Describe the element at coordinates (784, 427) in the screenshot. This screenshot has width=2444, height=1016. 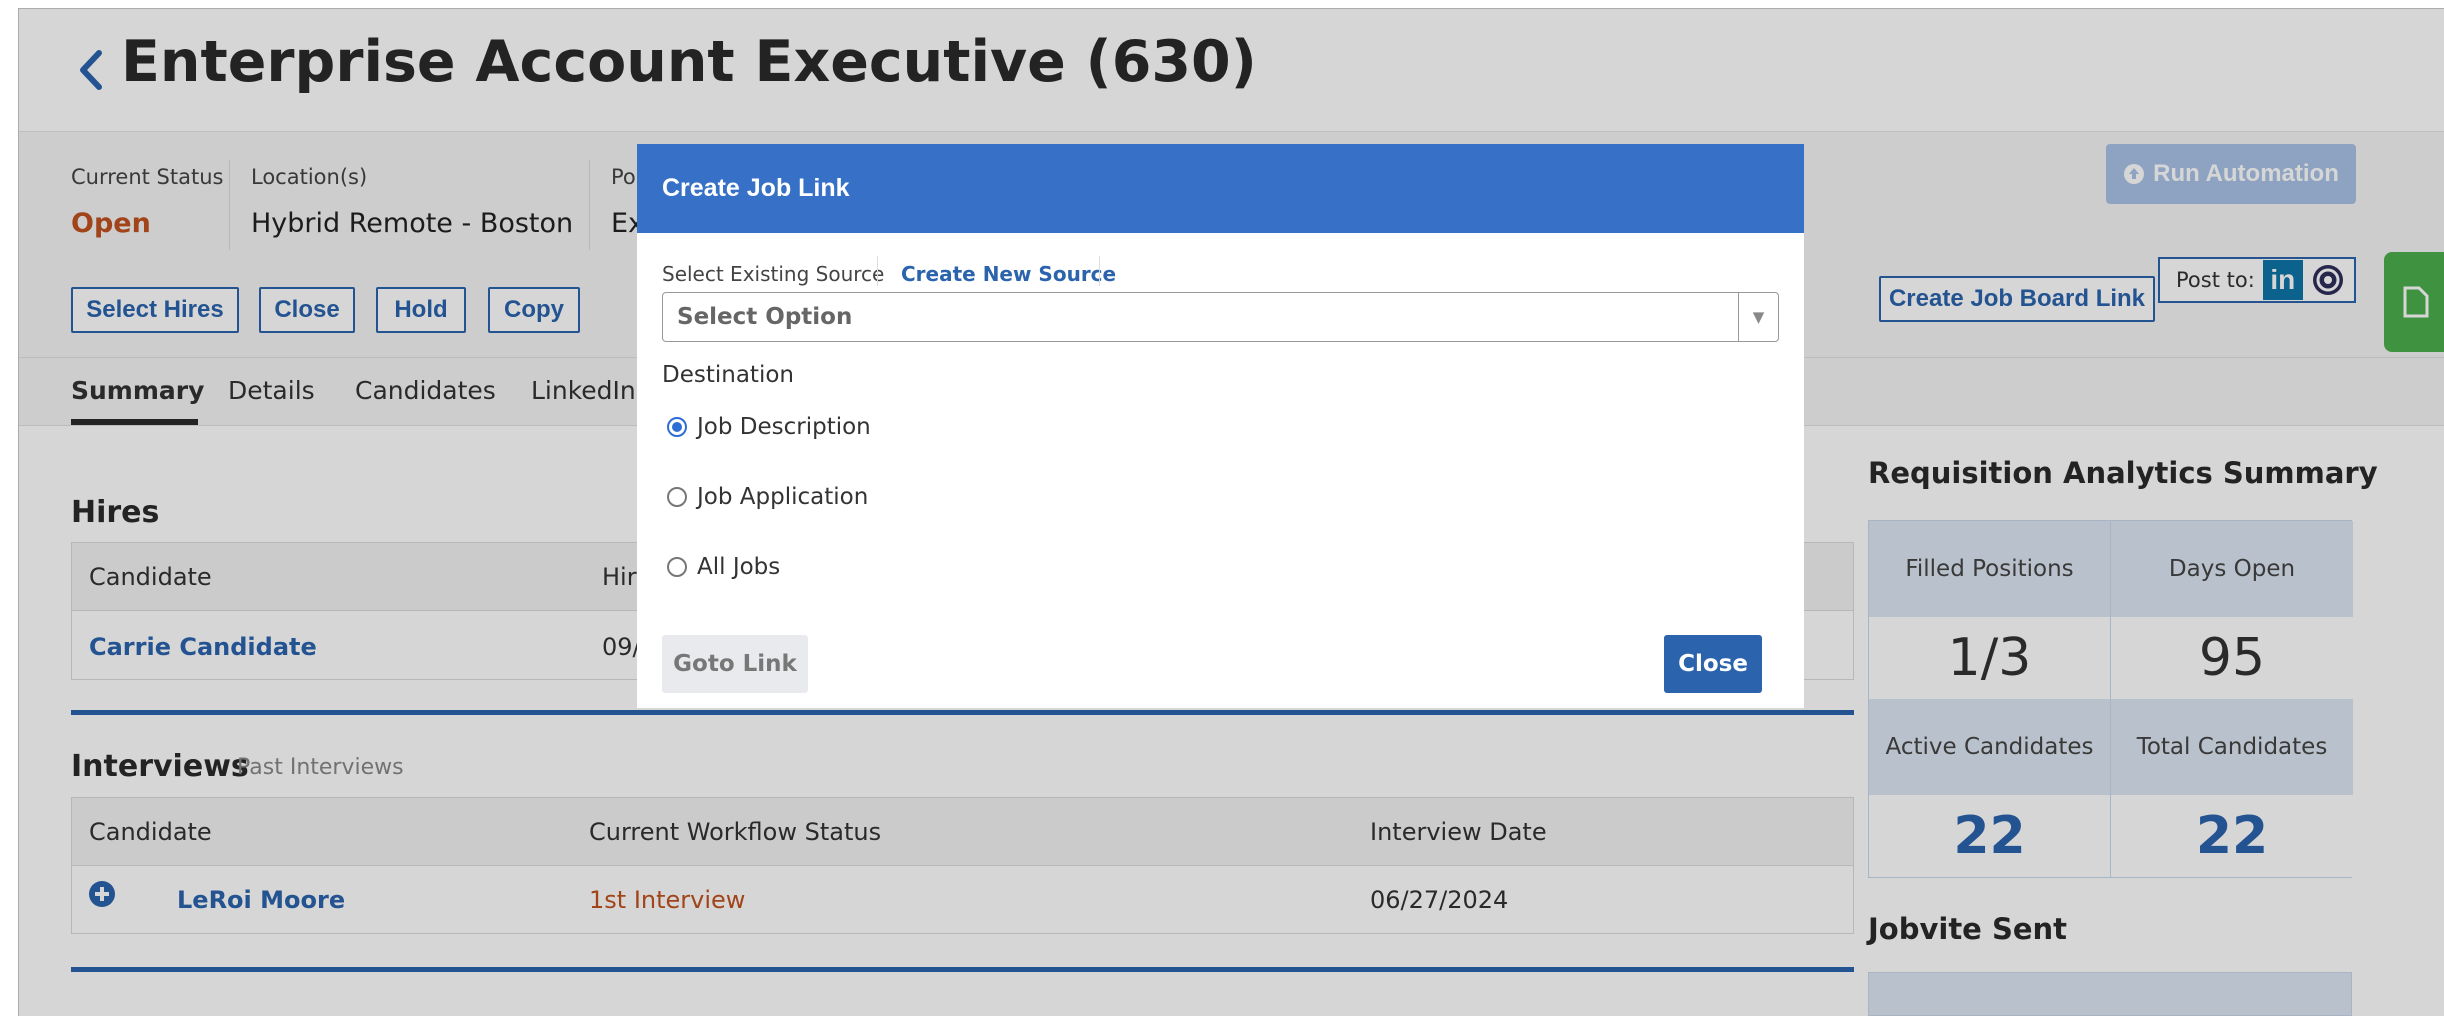
I see `radio-label: Job Description` at that location.